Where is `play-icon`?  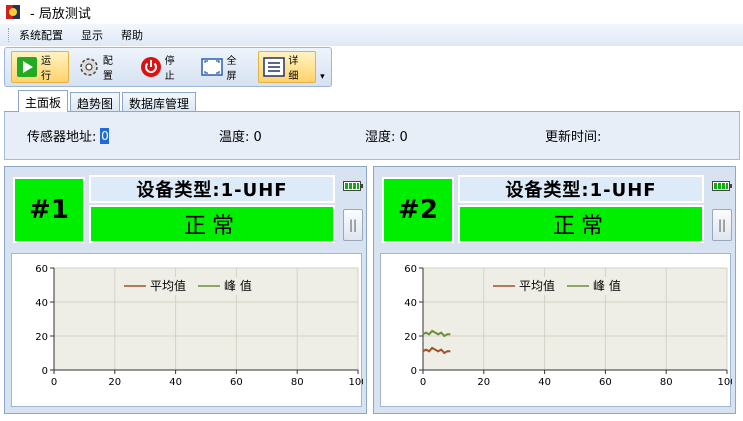 play-icon is located at coordinates (27, 67).